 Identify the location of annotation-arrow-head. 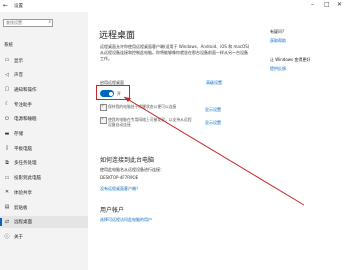
(127, 99).